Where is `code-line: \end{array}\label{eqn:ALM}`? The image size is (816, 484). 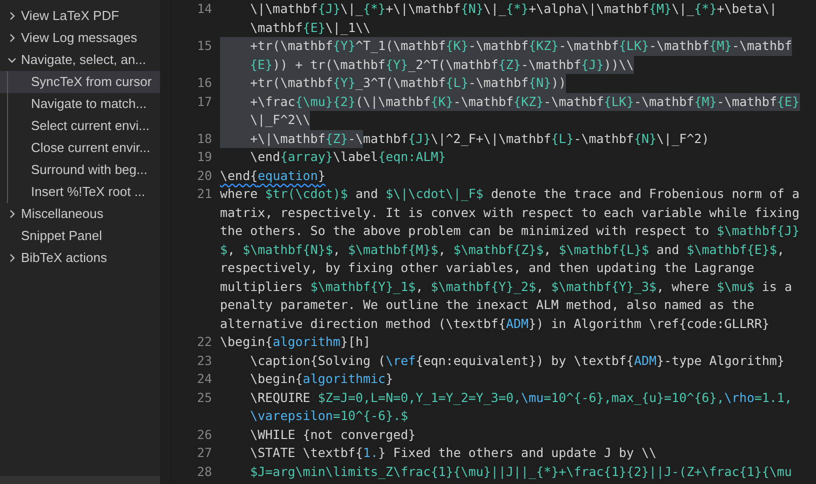
code-line: \end{array}\label{eqn:ALM} is located at coordinates (347, 157).